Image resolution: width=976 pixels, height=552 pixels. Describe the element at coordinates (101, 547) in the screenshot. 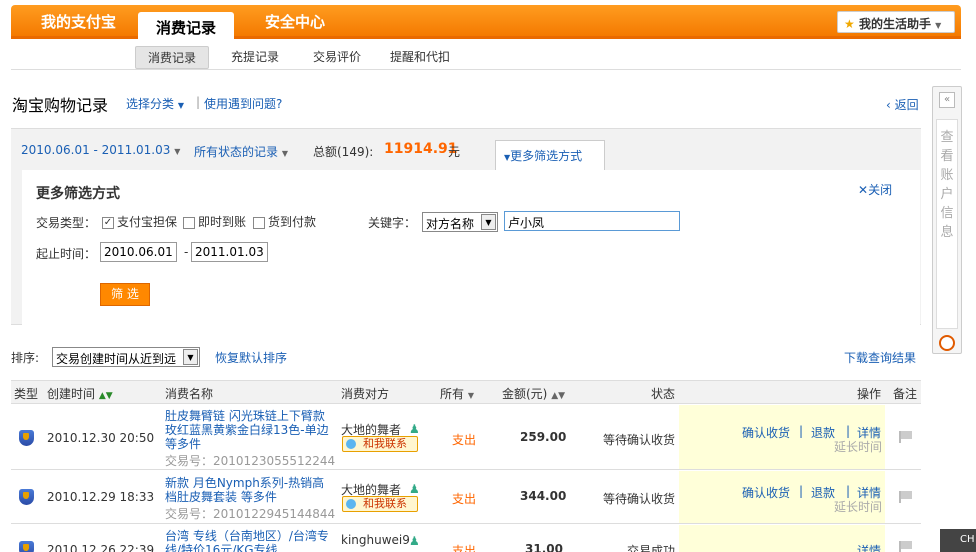

I see `row-time: 2010.12.26 22:39` at that location.